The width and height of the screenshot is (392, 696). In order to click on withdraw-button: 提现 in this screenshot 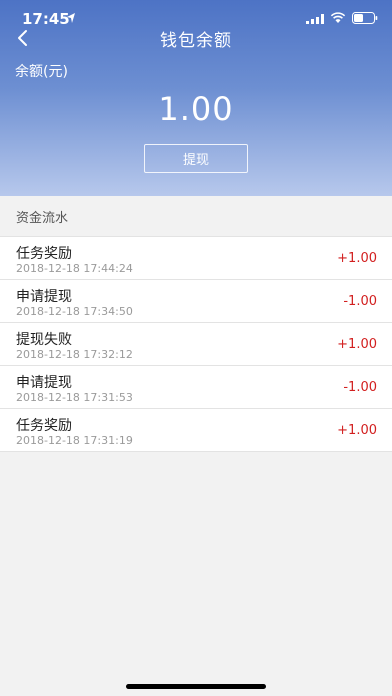, I will do `click(196, 158)`.